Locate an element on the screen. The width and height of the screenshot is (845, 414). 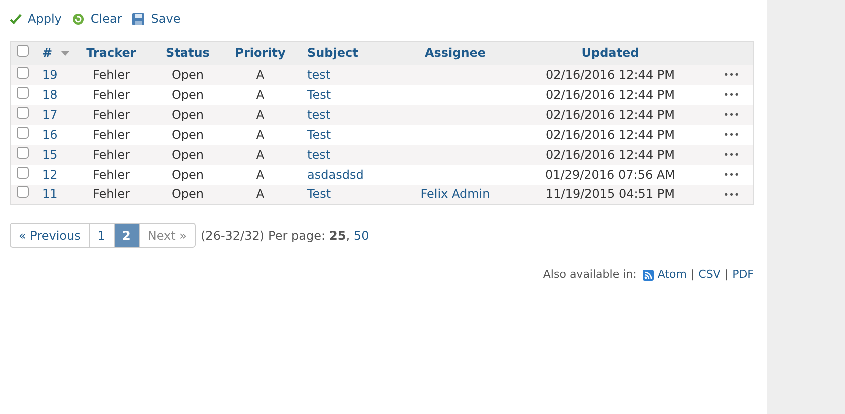
issue-id-link: 17 is located at coordinates (50, 115).